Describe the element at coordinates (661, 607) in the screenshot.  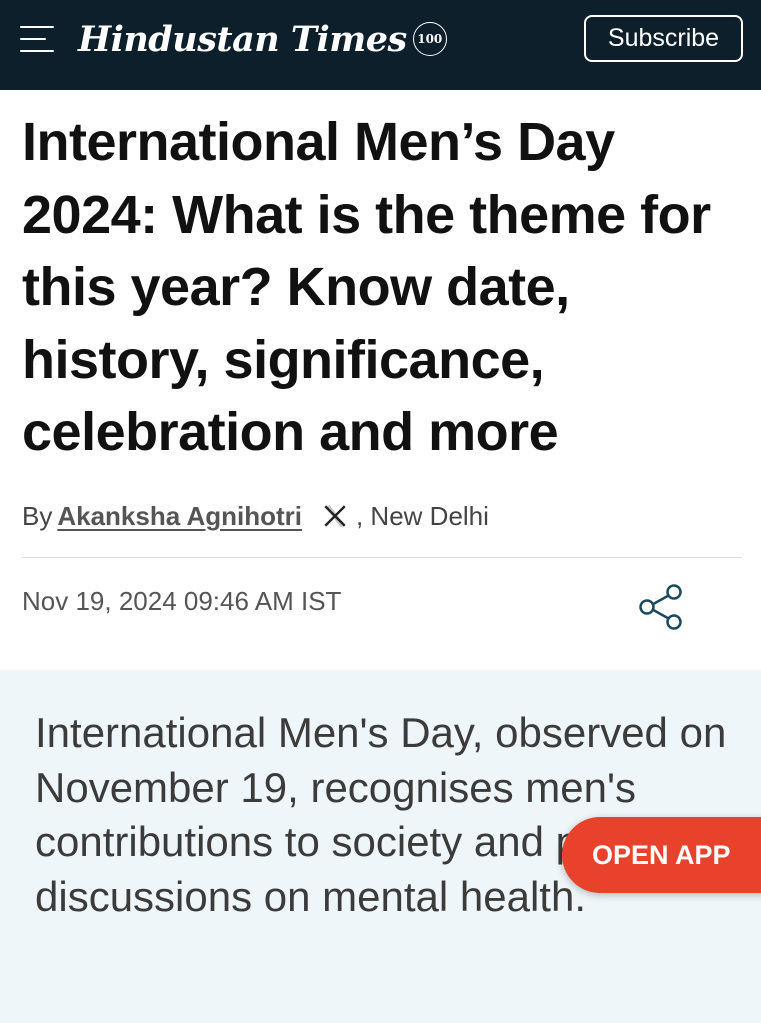
I see `share-icon` at that location.